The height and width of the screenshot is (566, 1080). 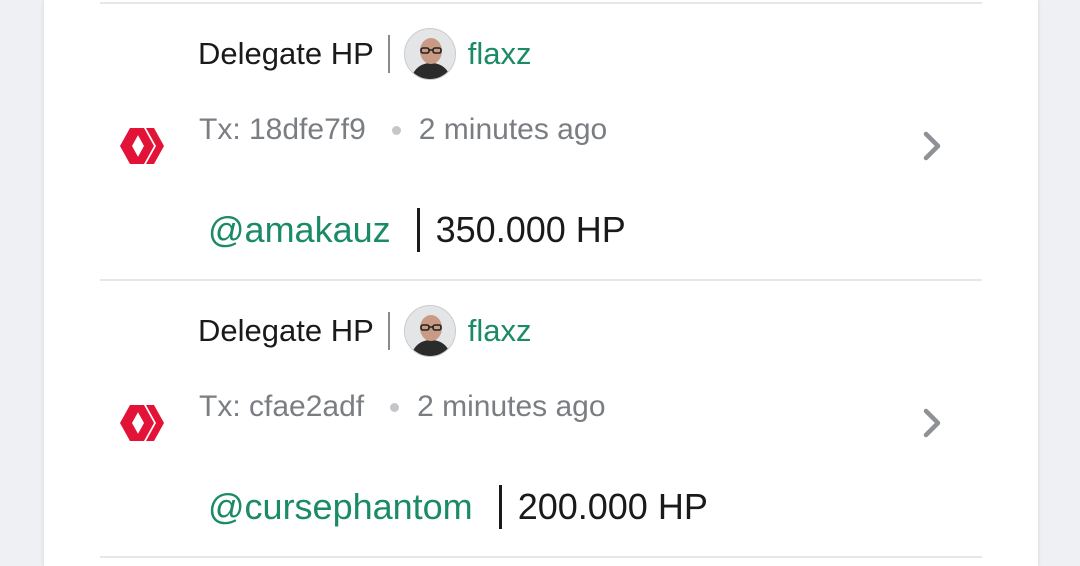 What do you see at coordinates (530, 229) in the screenshot?
I see `amount: 350.000 HP` at bounding box center [530, 229].